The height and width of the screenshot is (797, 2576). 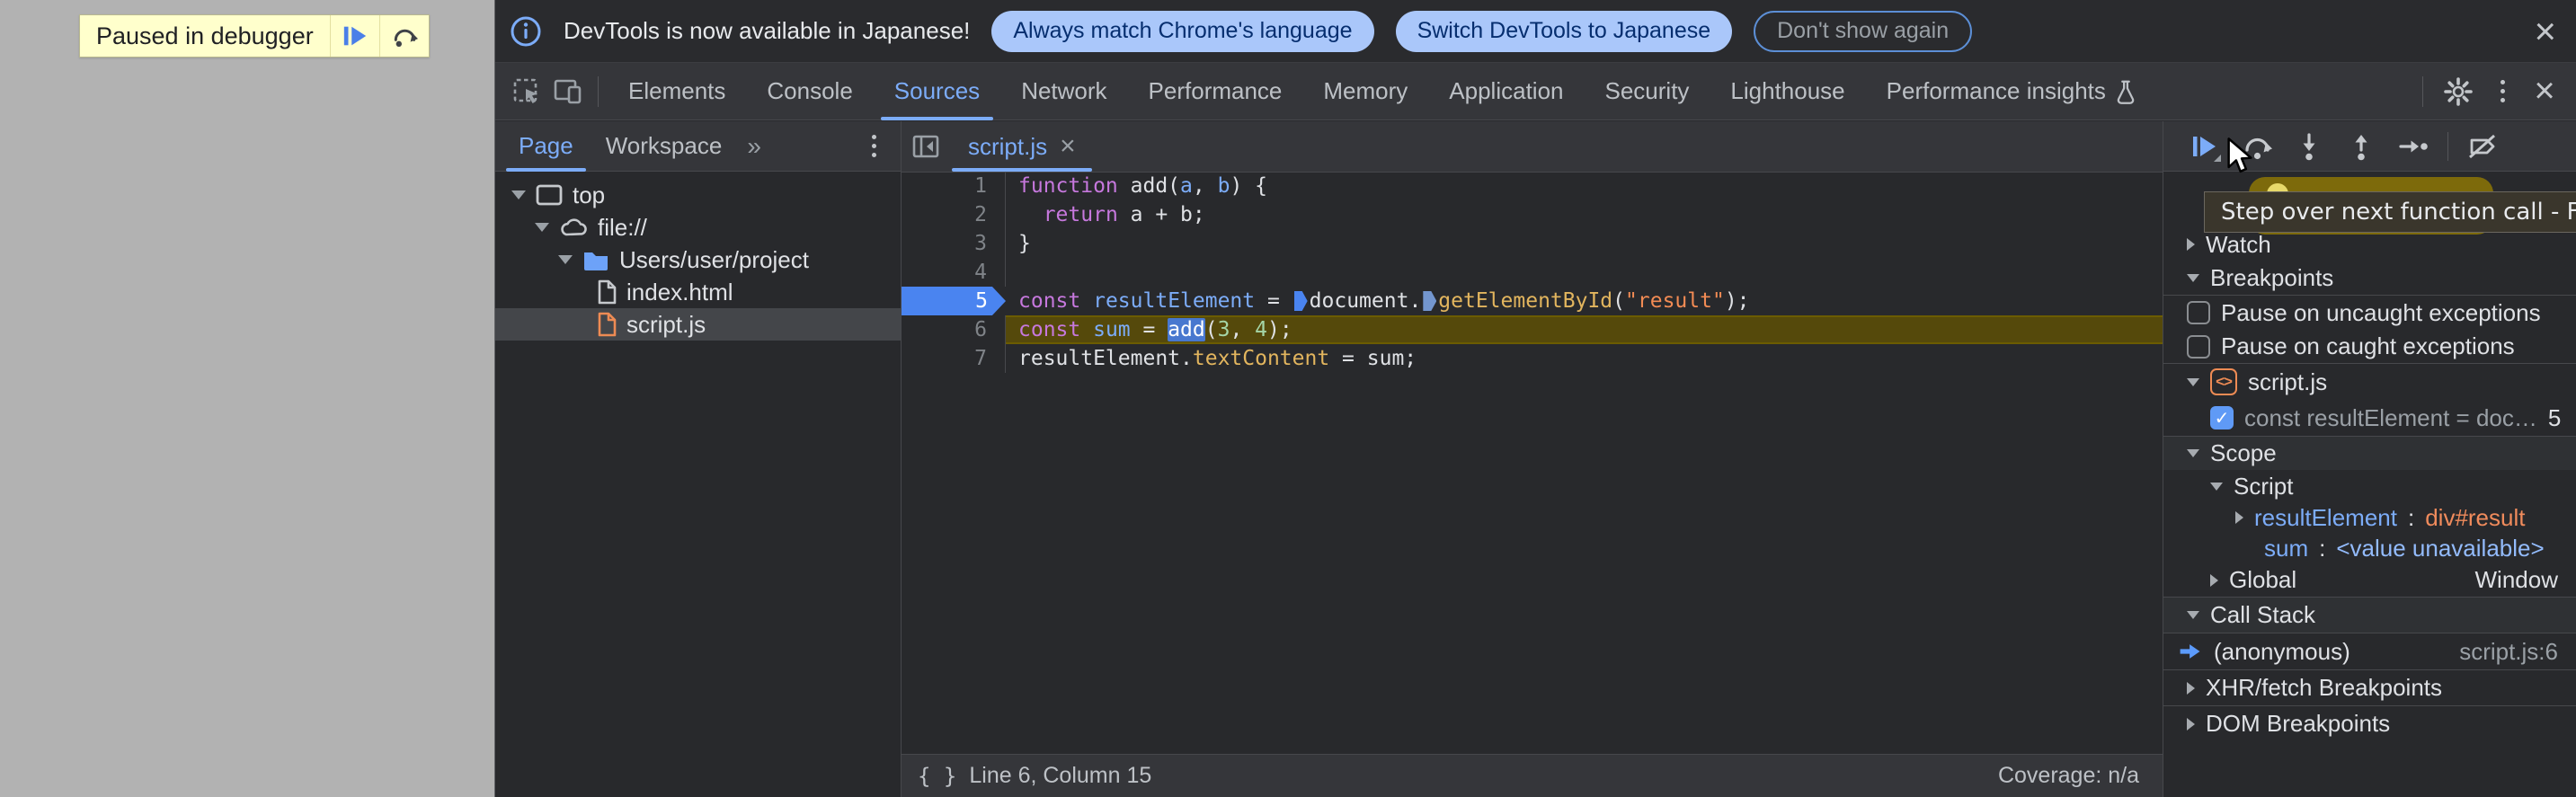 I want to click on section-xhr-breakpoints: XHR/fetch Breakpoints, so click(x=2369, y=687).